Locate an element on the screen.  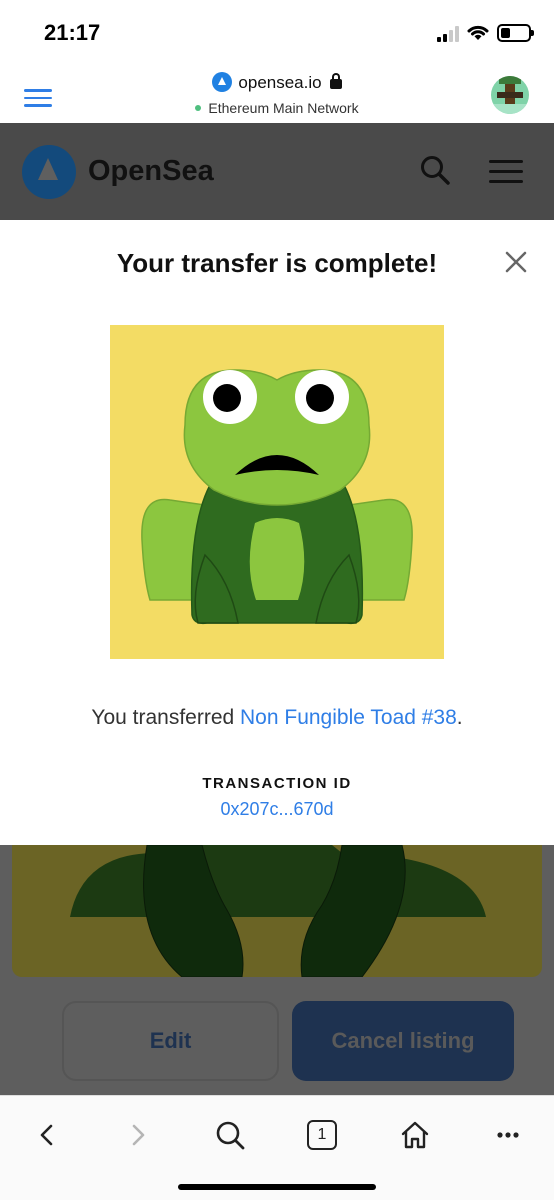
transfer-message: You transferred Non Fungible Toad #38. is located at coordinates (277, 718).